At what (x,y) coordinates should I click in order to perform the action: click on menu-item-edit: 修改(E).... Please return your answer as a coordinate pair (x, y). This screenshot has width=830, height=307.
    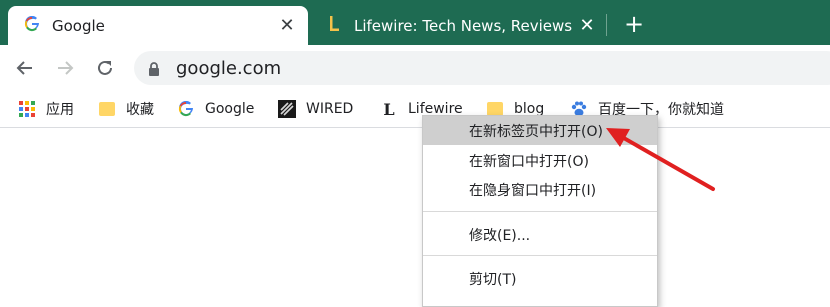
    Looking at the image, I should click on (540, 234).